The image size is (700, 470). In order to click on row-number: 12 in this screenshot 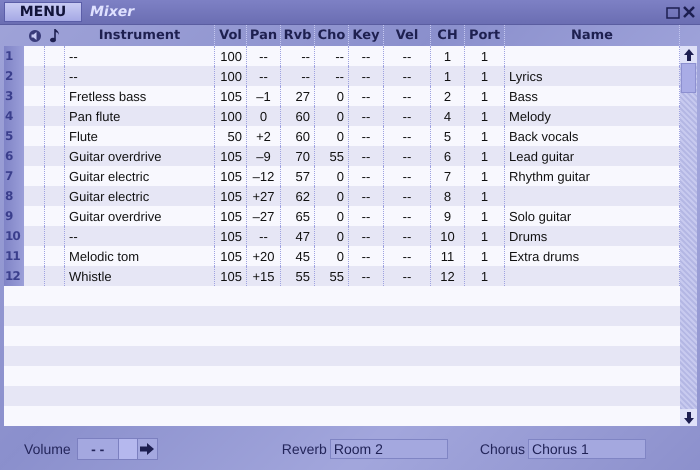, I will do `click(14, 276)`.